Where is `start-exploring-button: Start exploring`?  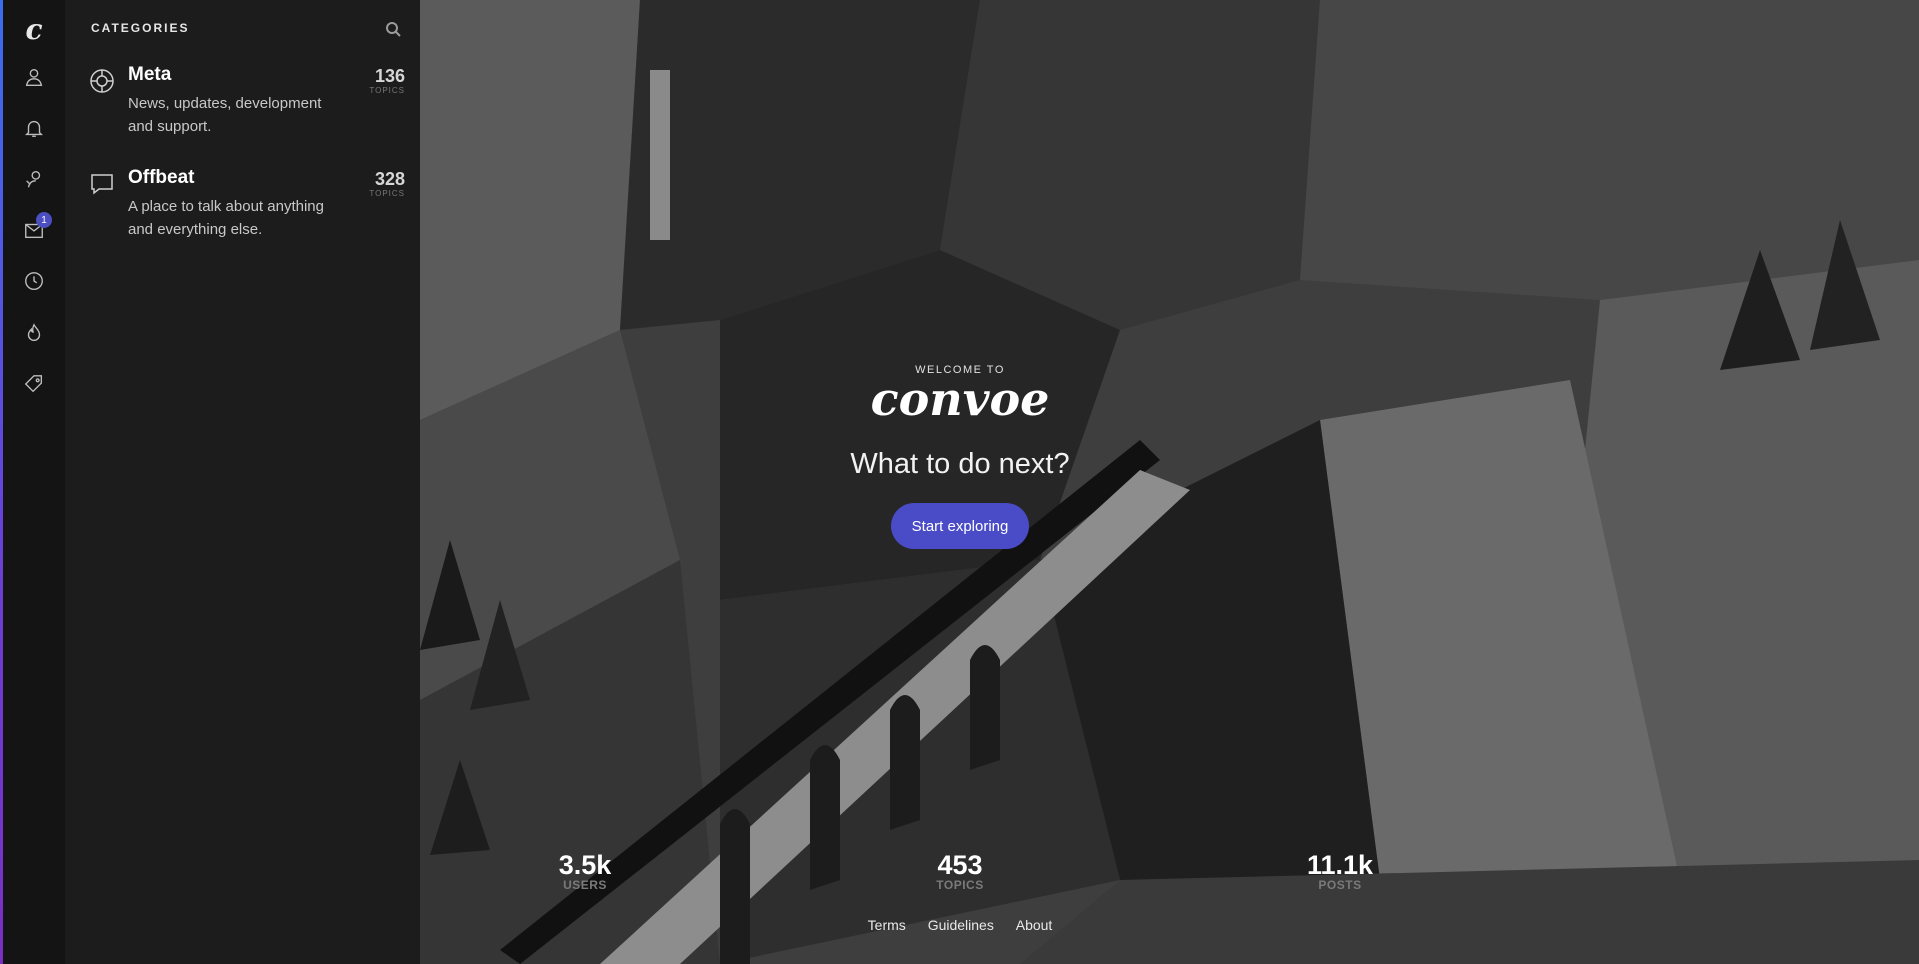 start-exploring-button: Start exploring is located at coordinates (960, 526).